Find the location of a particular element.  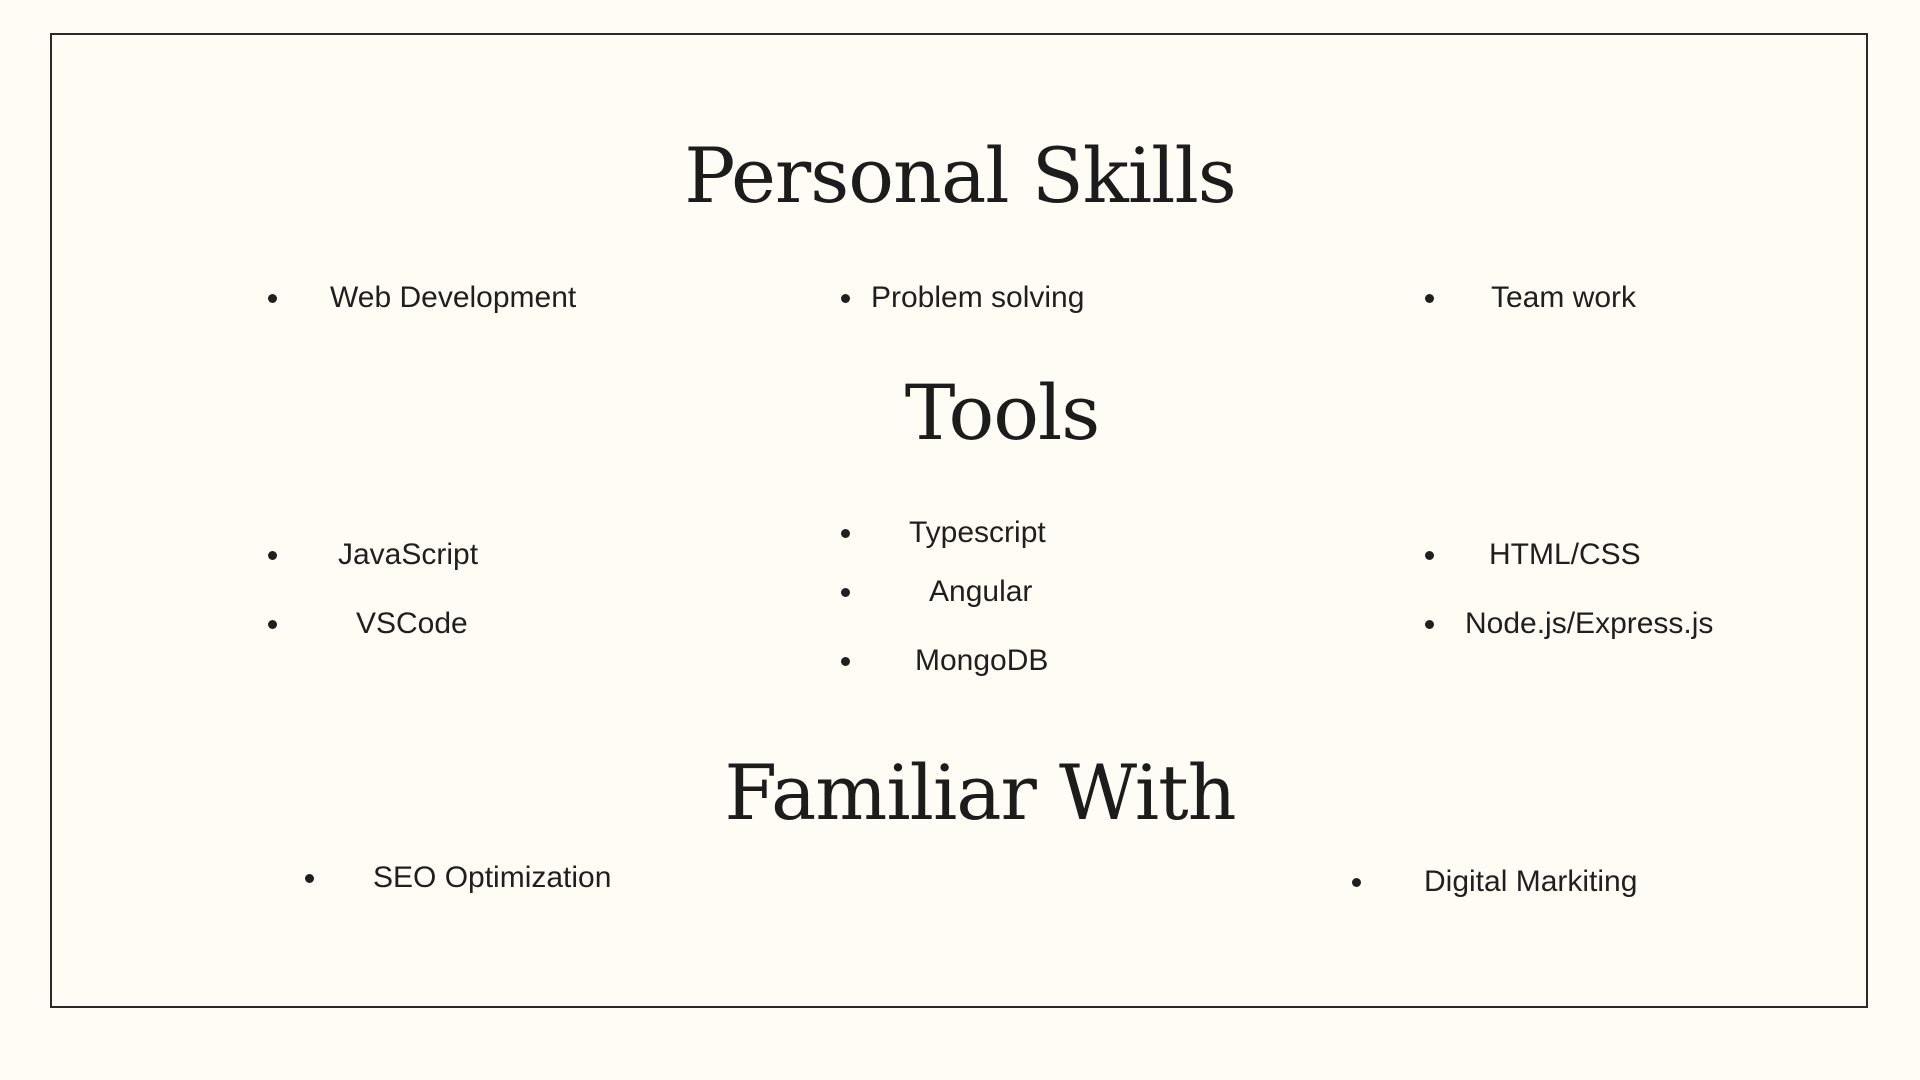

tool-label: Node.js/Express.js is located at coordinates (1589, 623).